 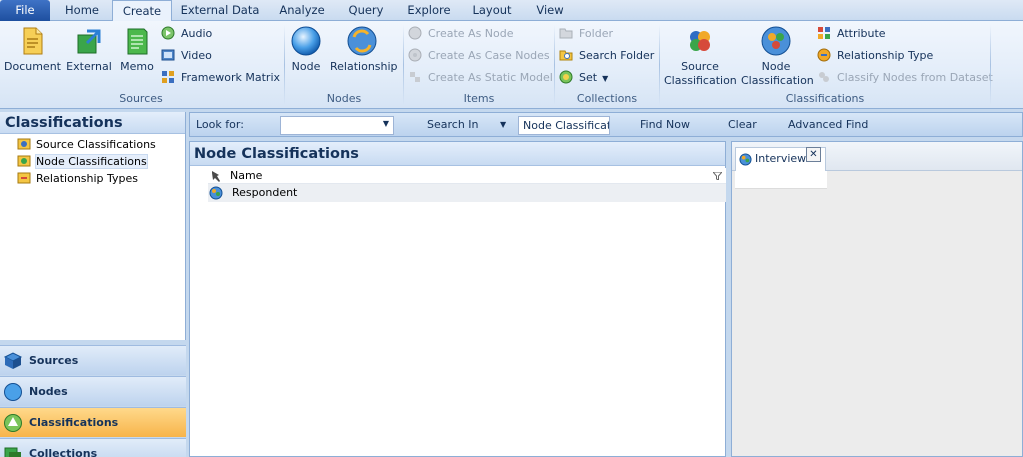 I want to click on nav-button-nodes: Nodes, so click(x=93, y=391).